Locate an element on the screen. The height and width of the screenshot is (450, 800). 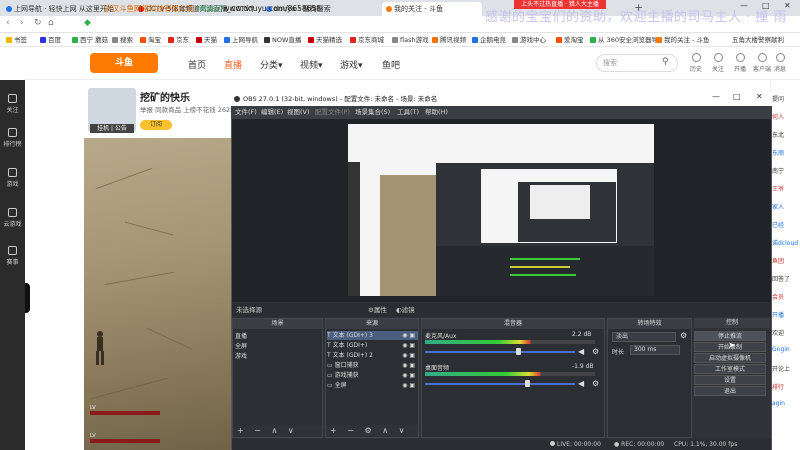
scene-item: 直播 is located at coordinates (241, 335).